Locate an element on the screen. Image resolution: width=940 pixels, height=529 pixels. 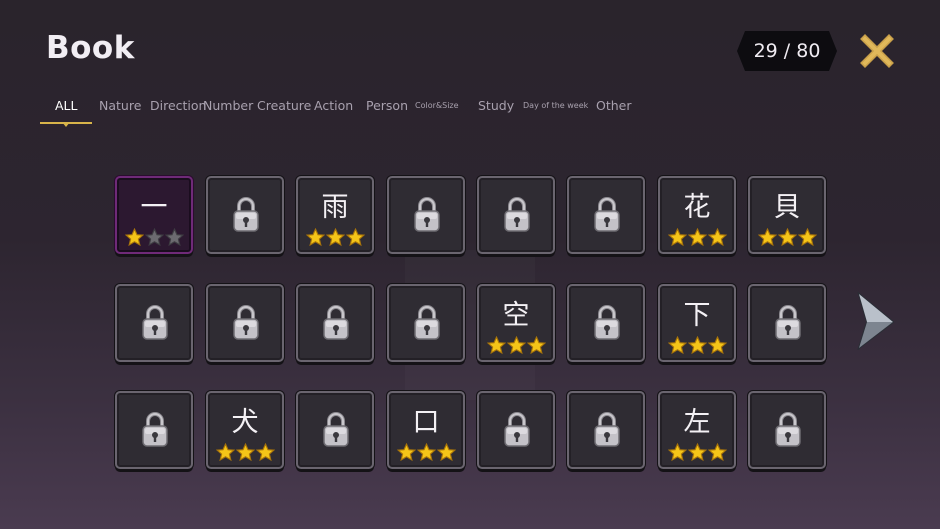
next-arrow-icon is located at coordinates (876, 321).